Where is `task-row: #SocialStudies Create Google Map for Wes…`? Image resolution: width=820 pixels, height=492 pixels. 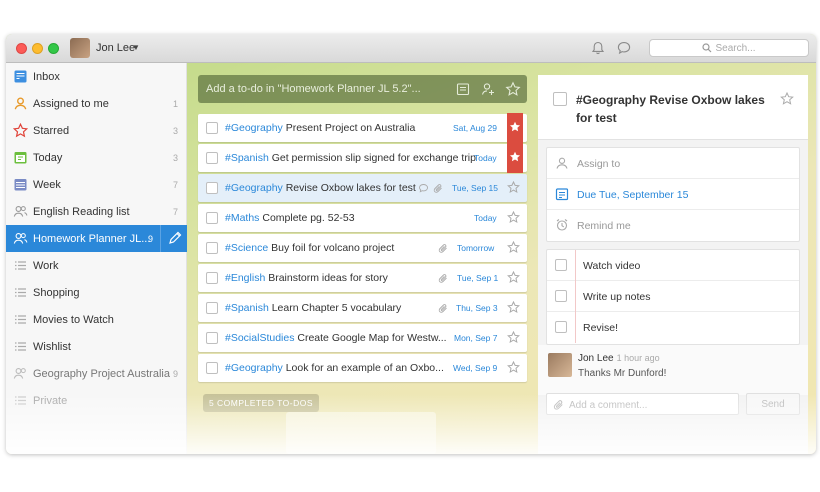 task-row: #SocialStudies Create Google Map for Wes… is located at coordinates (362, 338).